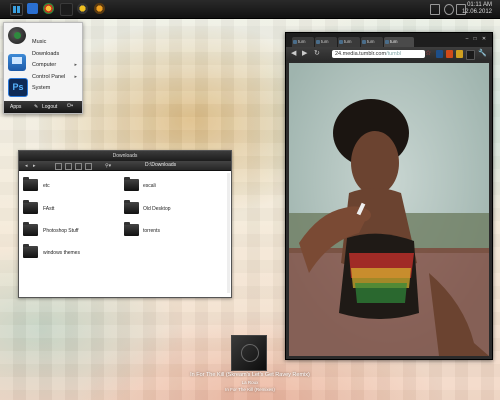 The height and width of the screenshot is (400, 500). Describe the element at coordinates (39, 42) in the screenshot. I see `start-item-music: Music` at that location.